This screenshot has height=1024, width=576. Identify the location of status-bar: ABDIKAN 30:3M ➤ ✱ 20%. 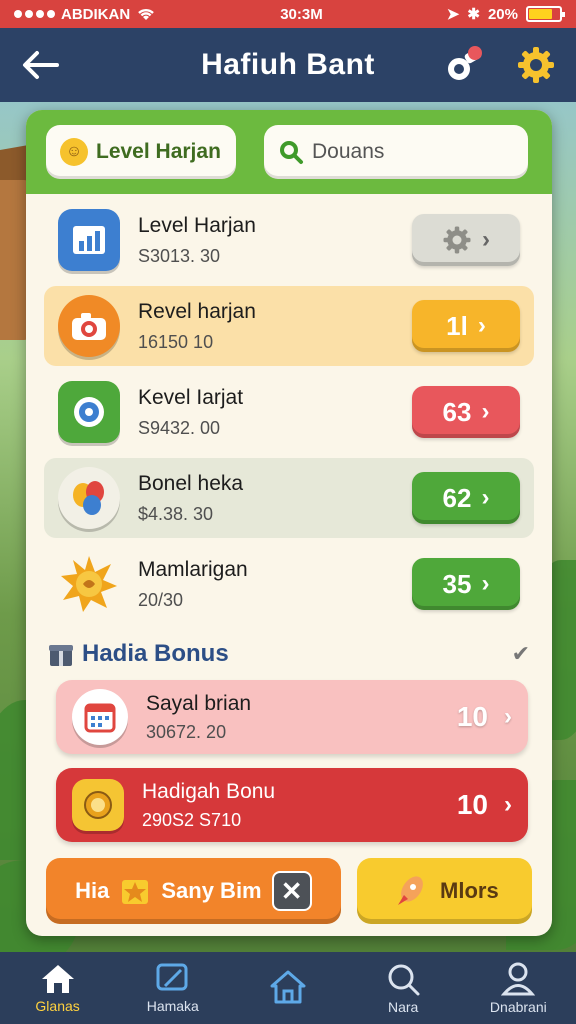
(288, 14).